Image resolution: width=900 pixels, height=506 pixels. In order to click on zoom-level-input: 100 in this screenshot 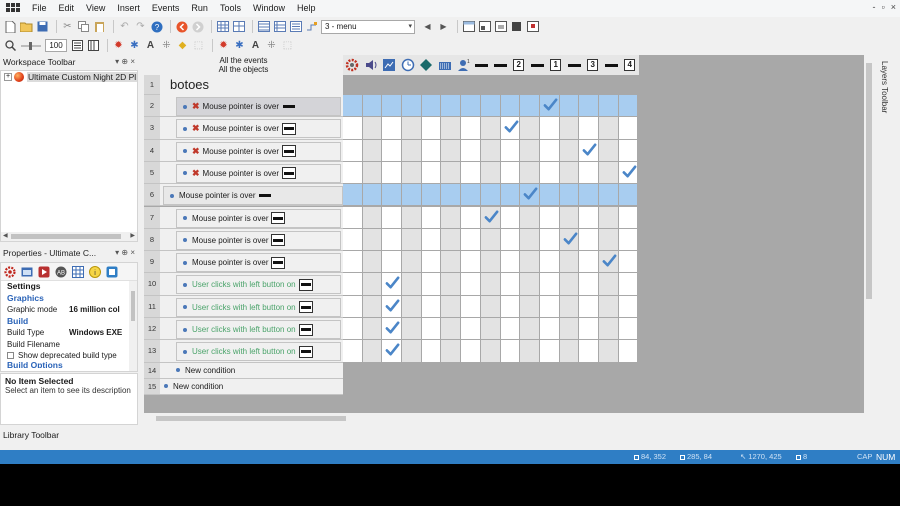, I will do `click(56, 45)`.